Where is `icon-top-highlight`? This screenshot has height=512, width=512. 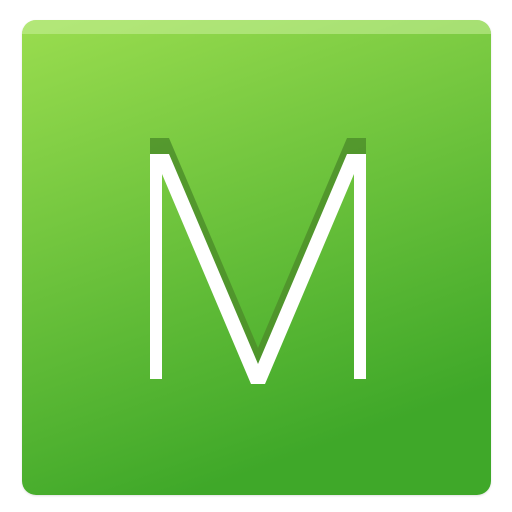
icon-top-highlight is located at coordinates (256, 27).